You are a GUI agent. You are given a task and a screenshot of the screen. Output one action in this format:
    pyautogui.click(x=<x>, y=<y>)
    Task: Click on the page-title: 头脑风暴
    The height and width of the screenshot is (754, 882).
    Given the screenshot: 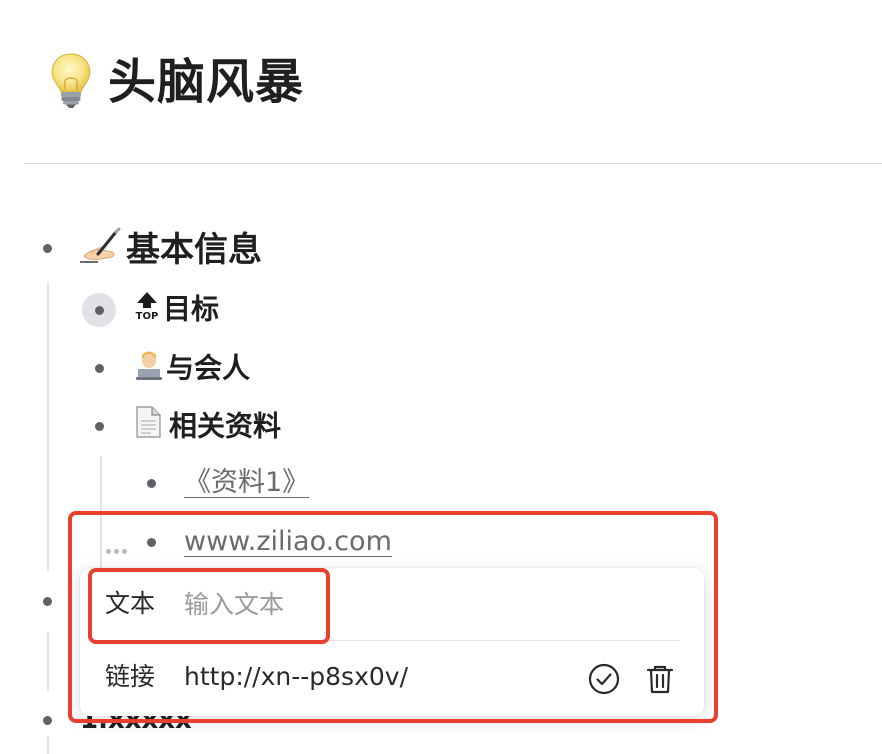 What is the action you would take?
    pyautogui.click(x=206, y=82)
    